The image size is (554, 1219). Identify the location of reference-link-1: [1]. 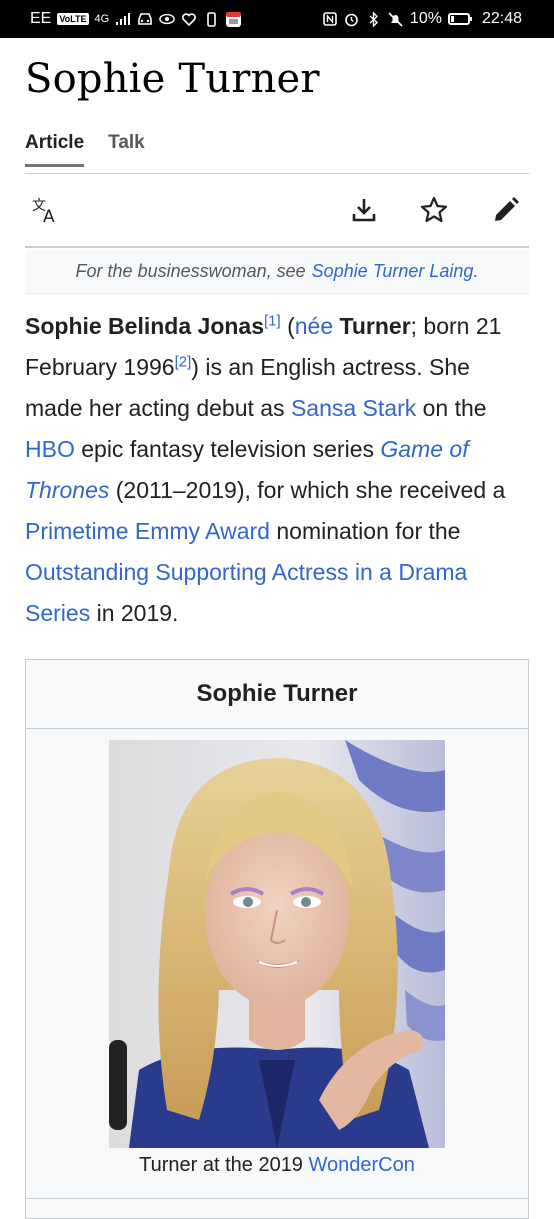
(272, 320).